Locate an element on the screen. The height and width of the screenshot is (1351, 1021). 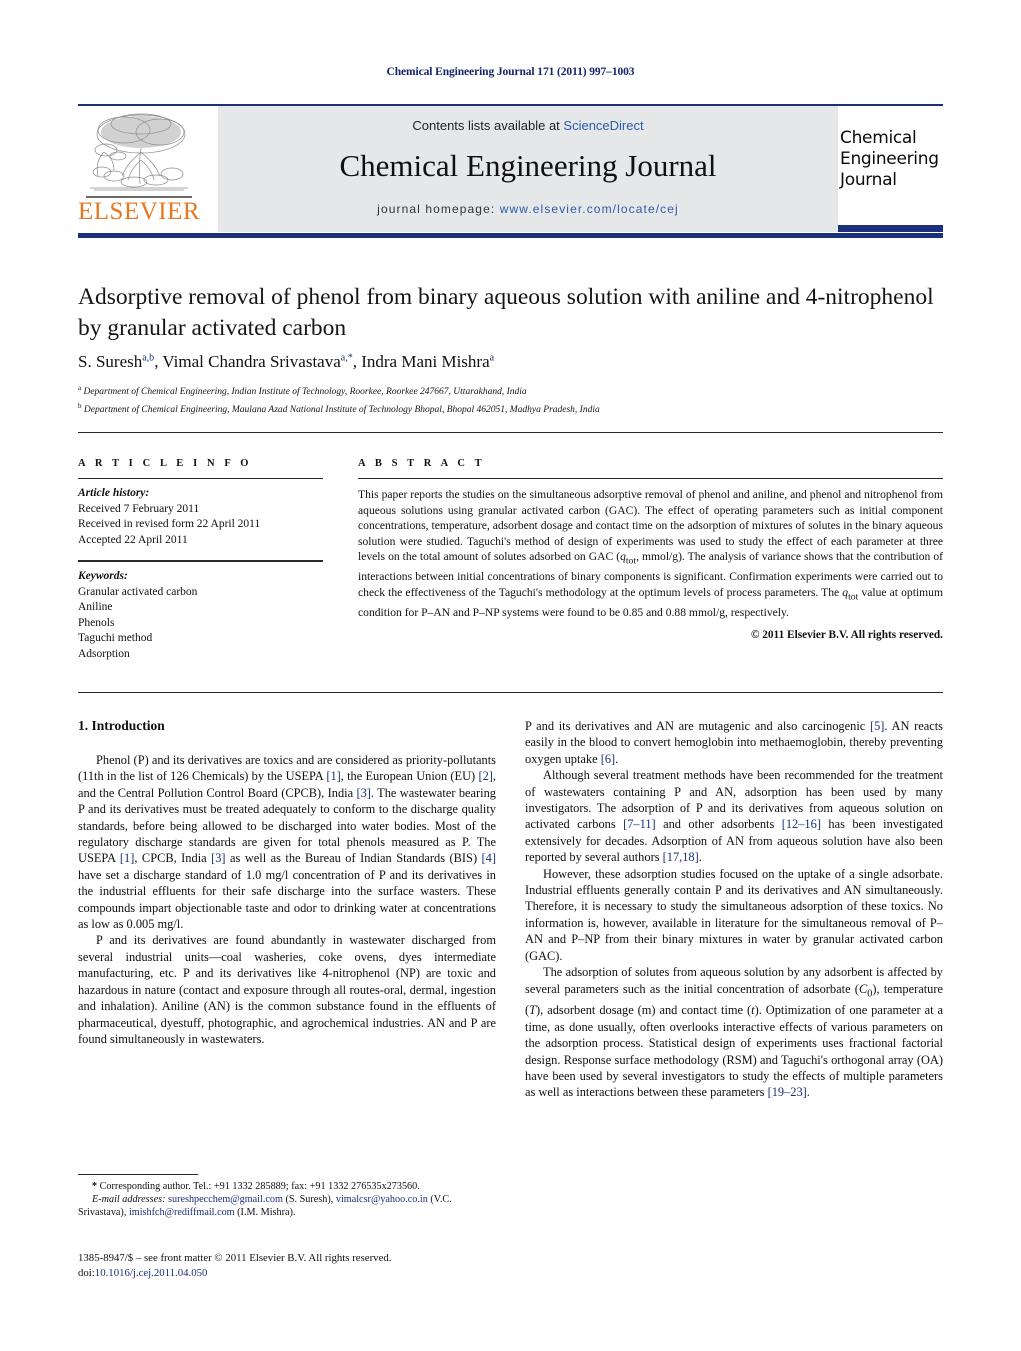
cover-title: Chemical Engineering Journal is located at coordinates (889, 159).